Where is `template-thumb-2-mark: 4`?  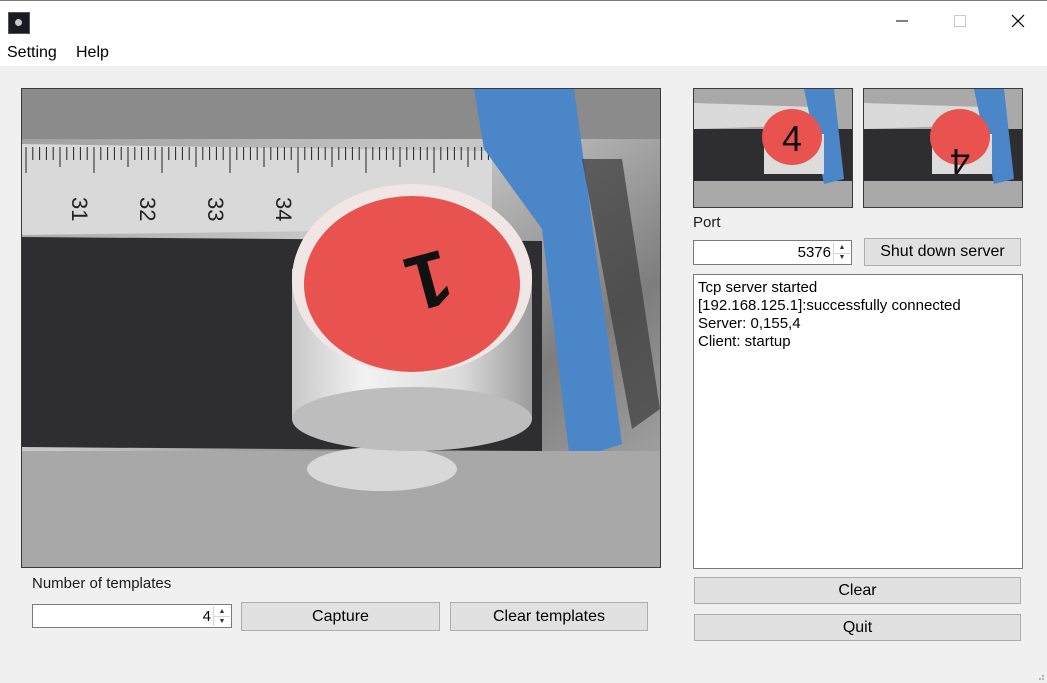
template-thumb-2-mark: 4 is located at coordinates (960, 161).